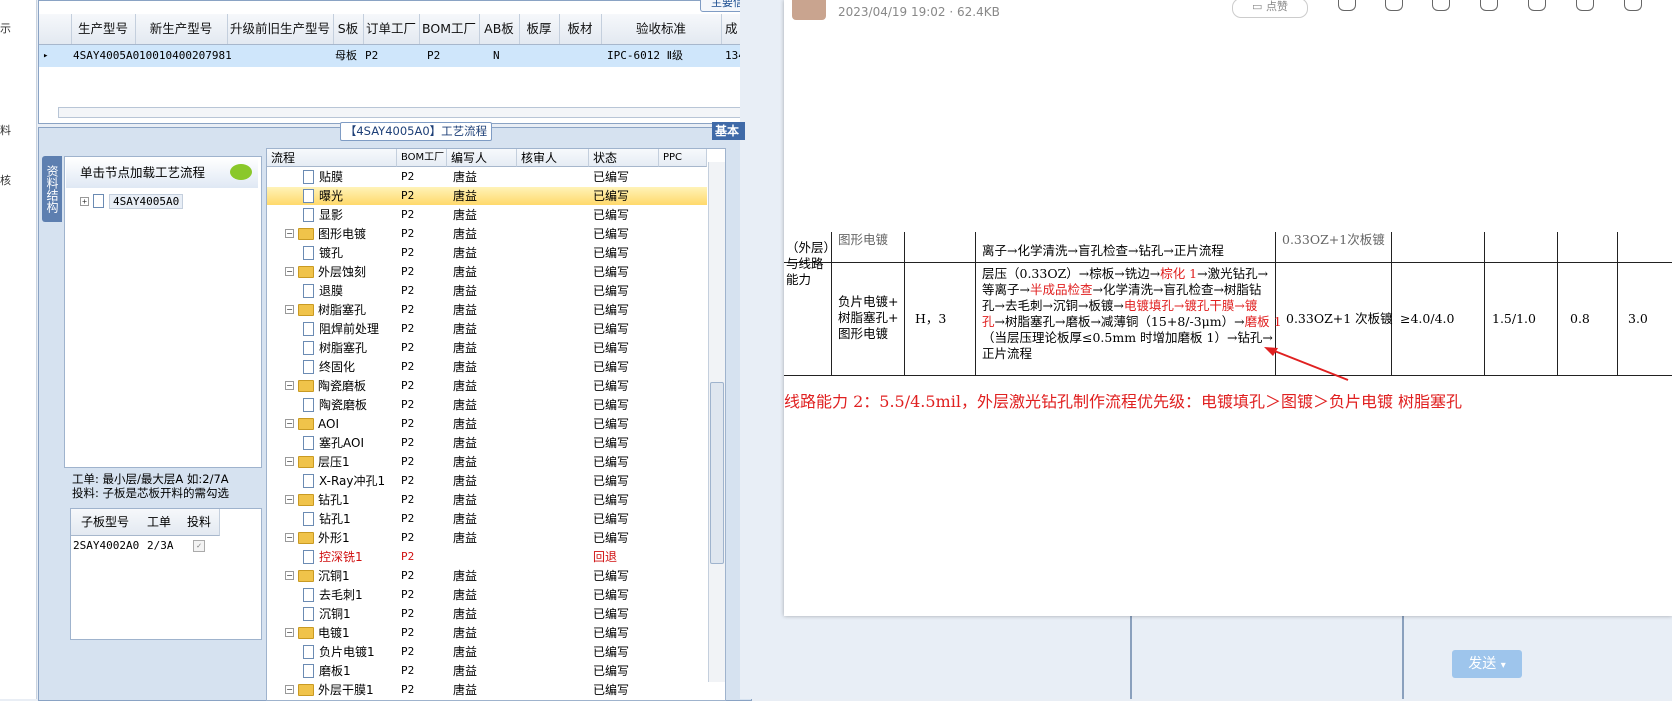 Image resolution: width=1672 pixels, height=701 pixels. What do you see at coordinates (487, 253) in the screenshot?
I see `table-row: 镀孔 P2 唐益 已编写` at bounding box center [487, 253].